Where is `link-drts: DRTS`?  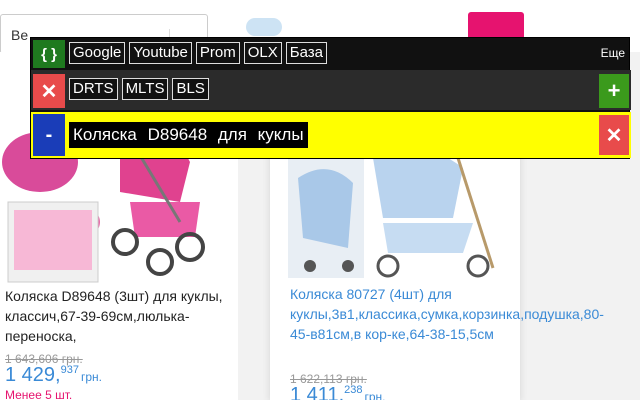
link-drts: DRTS is located at coordinates (93, 89).